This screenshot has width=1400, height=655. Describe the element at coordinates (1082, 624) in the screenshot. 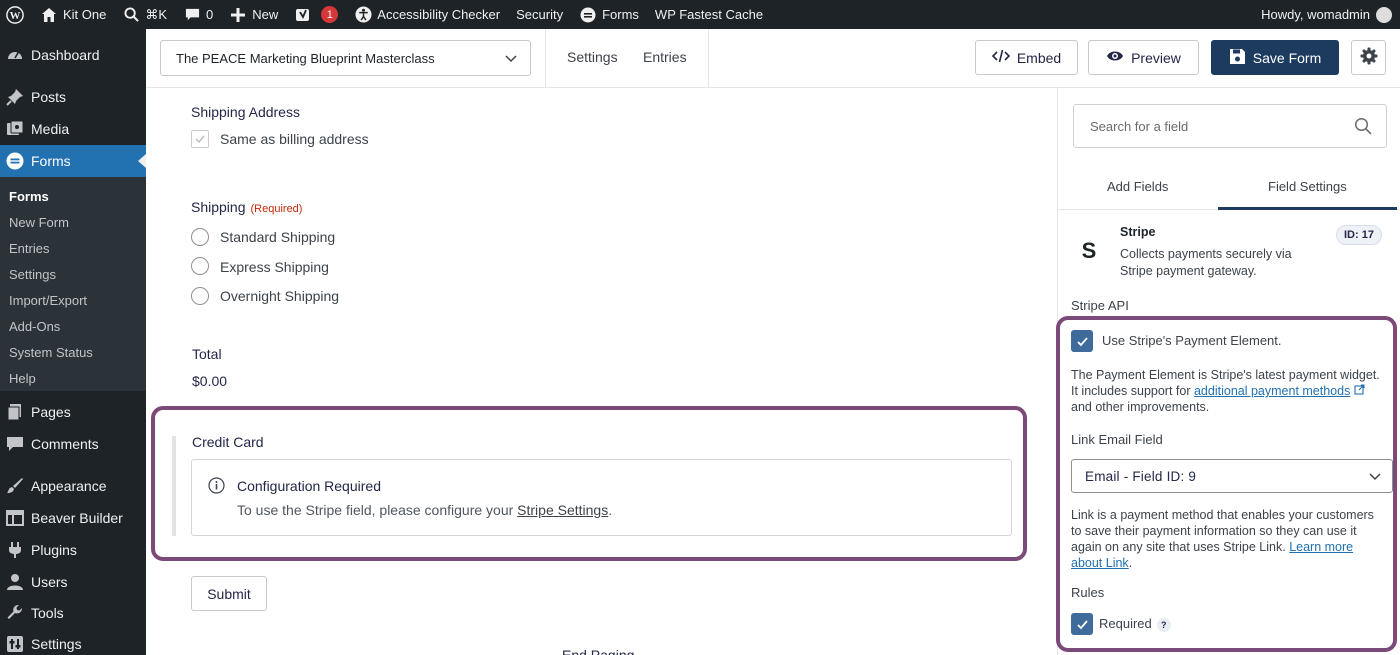

I see `required-checkbox` at that location.